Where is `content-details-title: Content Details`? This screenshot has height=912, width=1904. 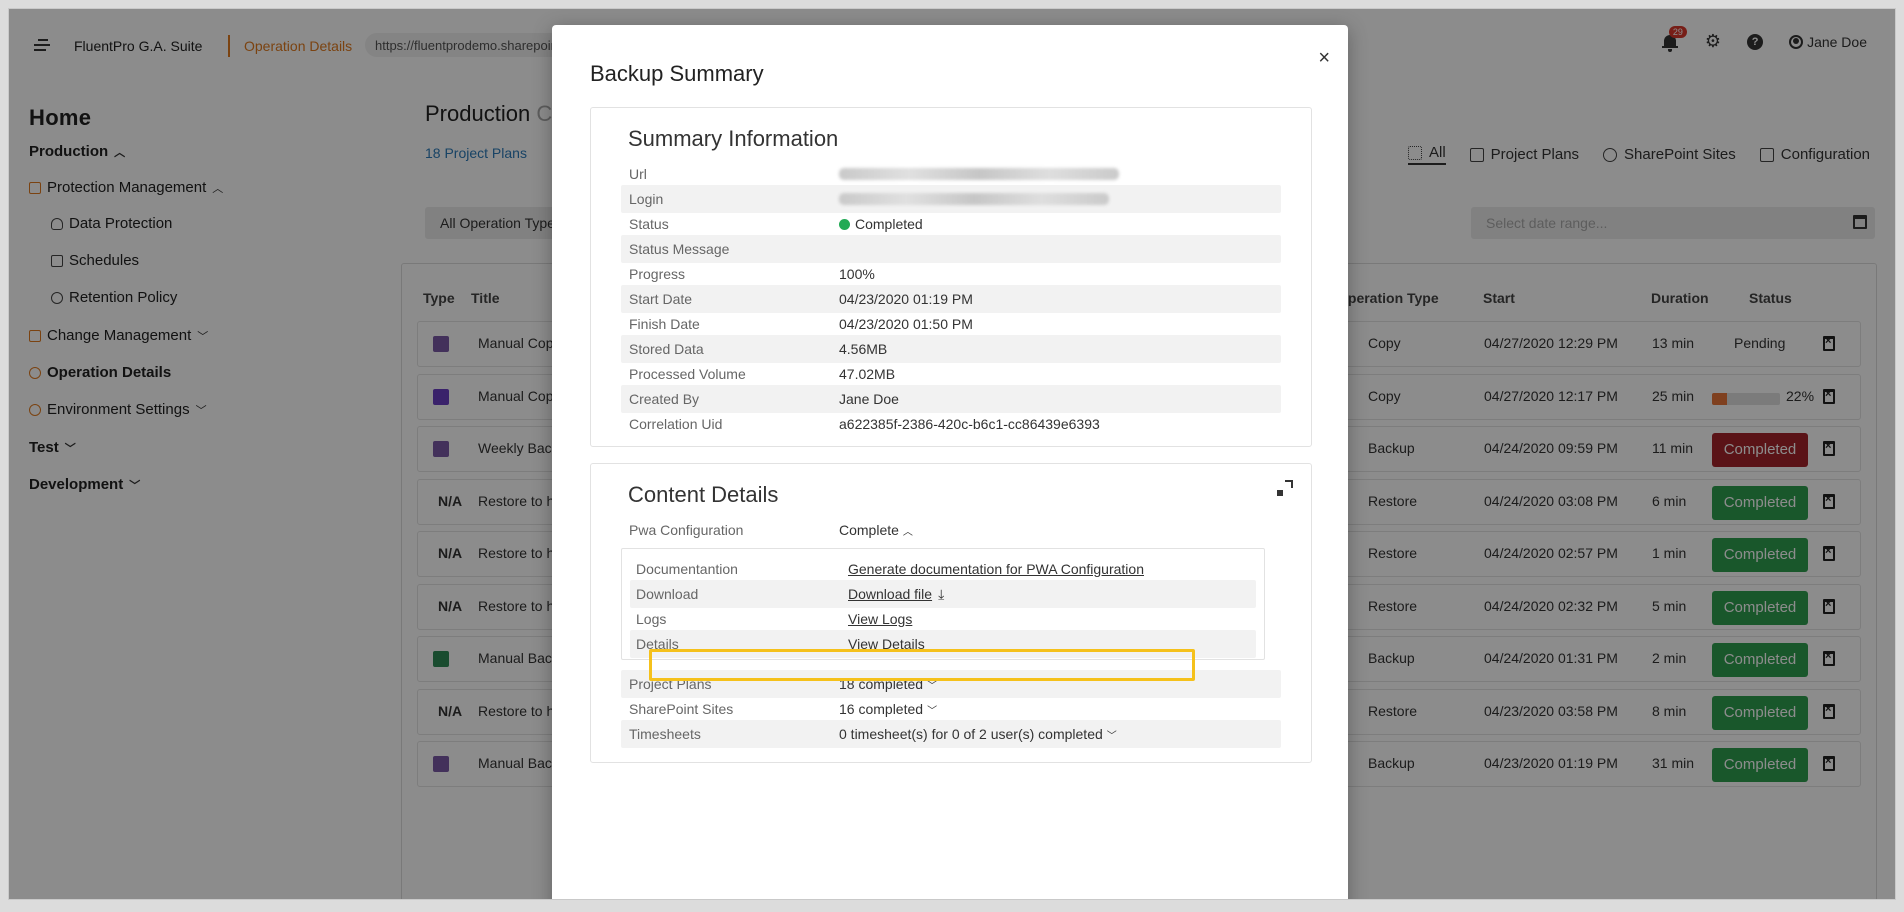 content-details-title: Content Details is located at coordinates (703, 494).